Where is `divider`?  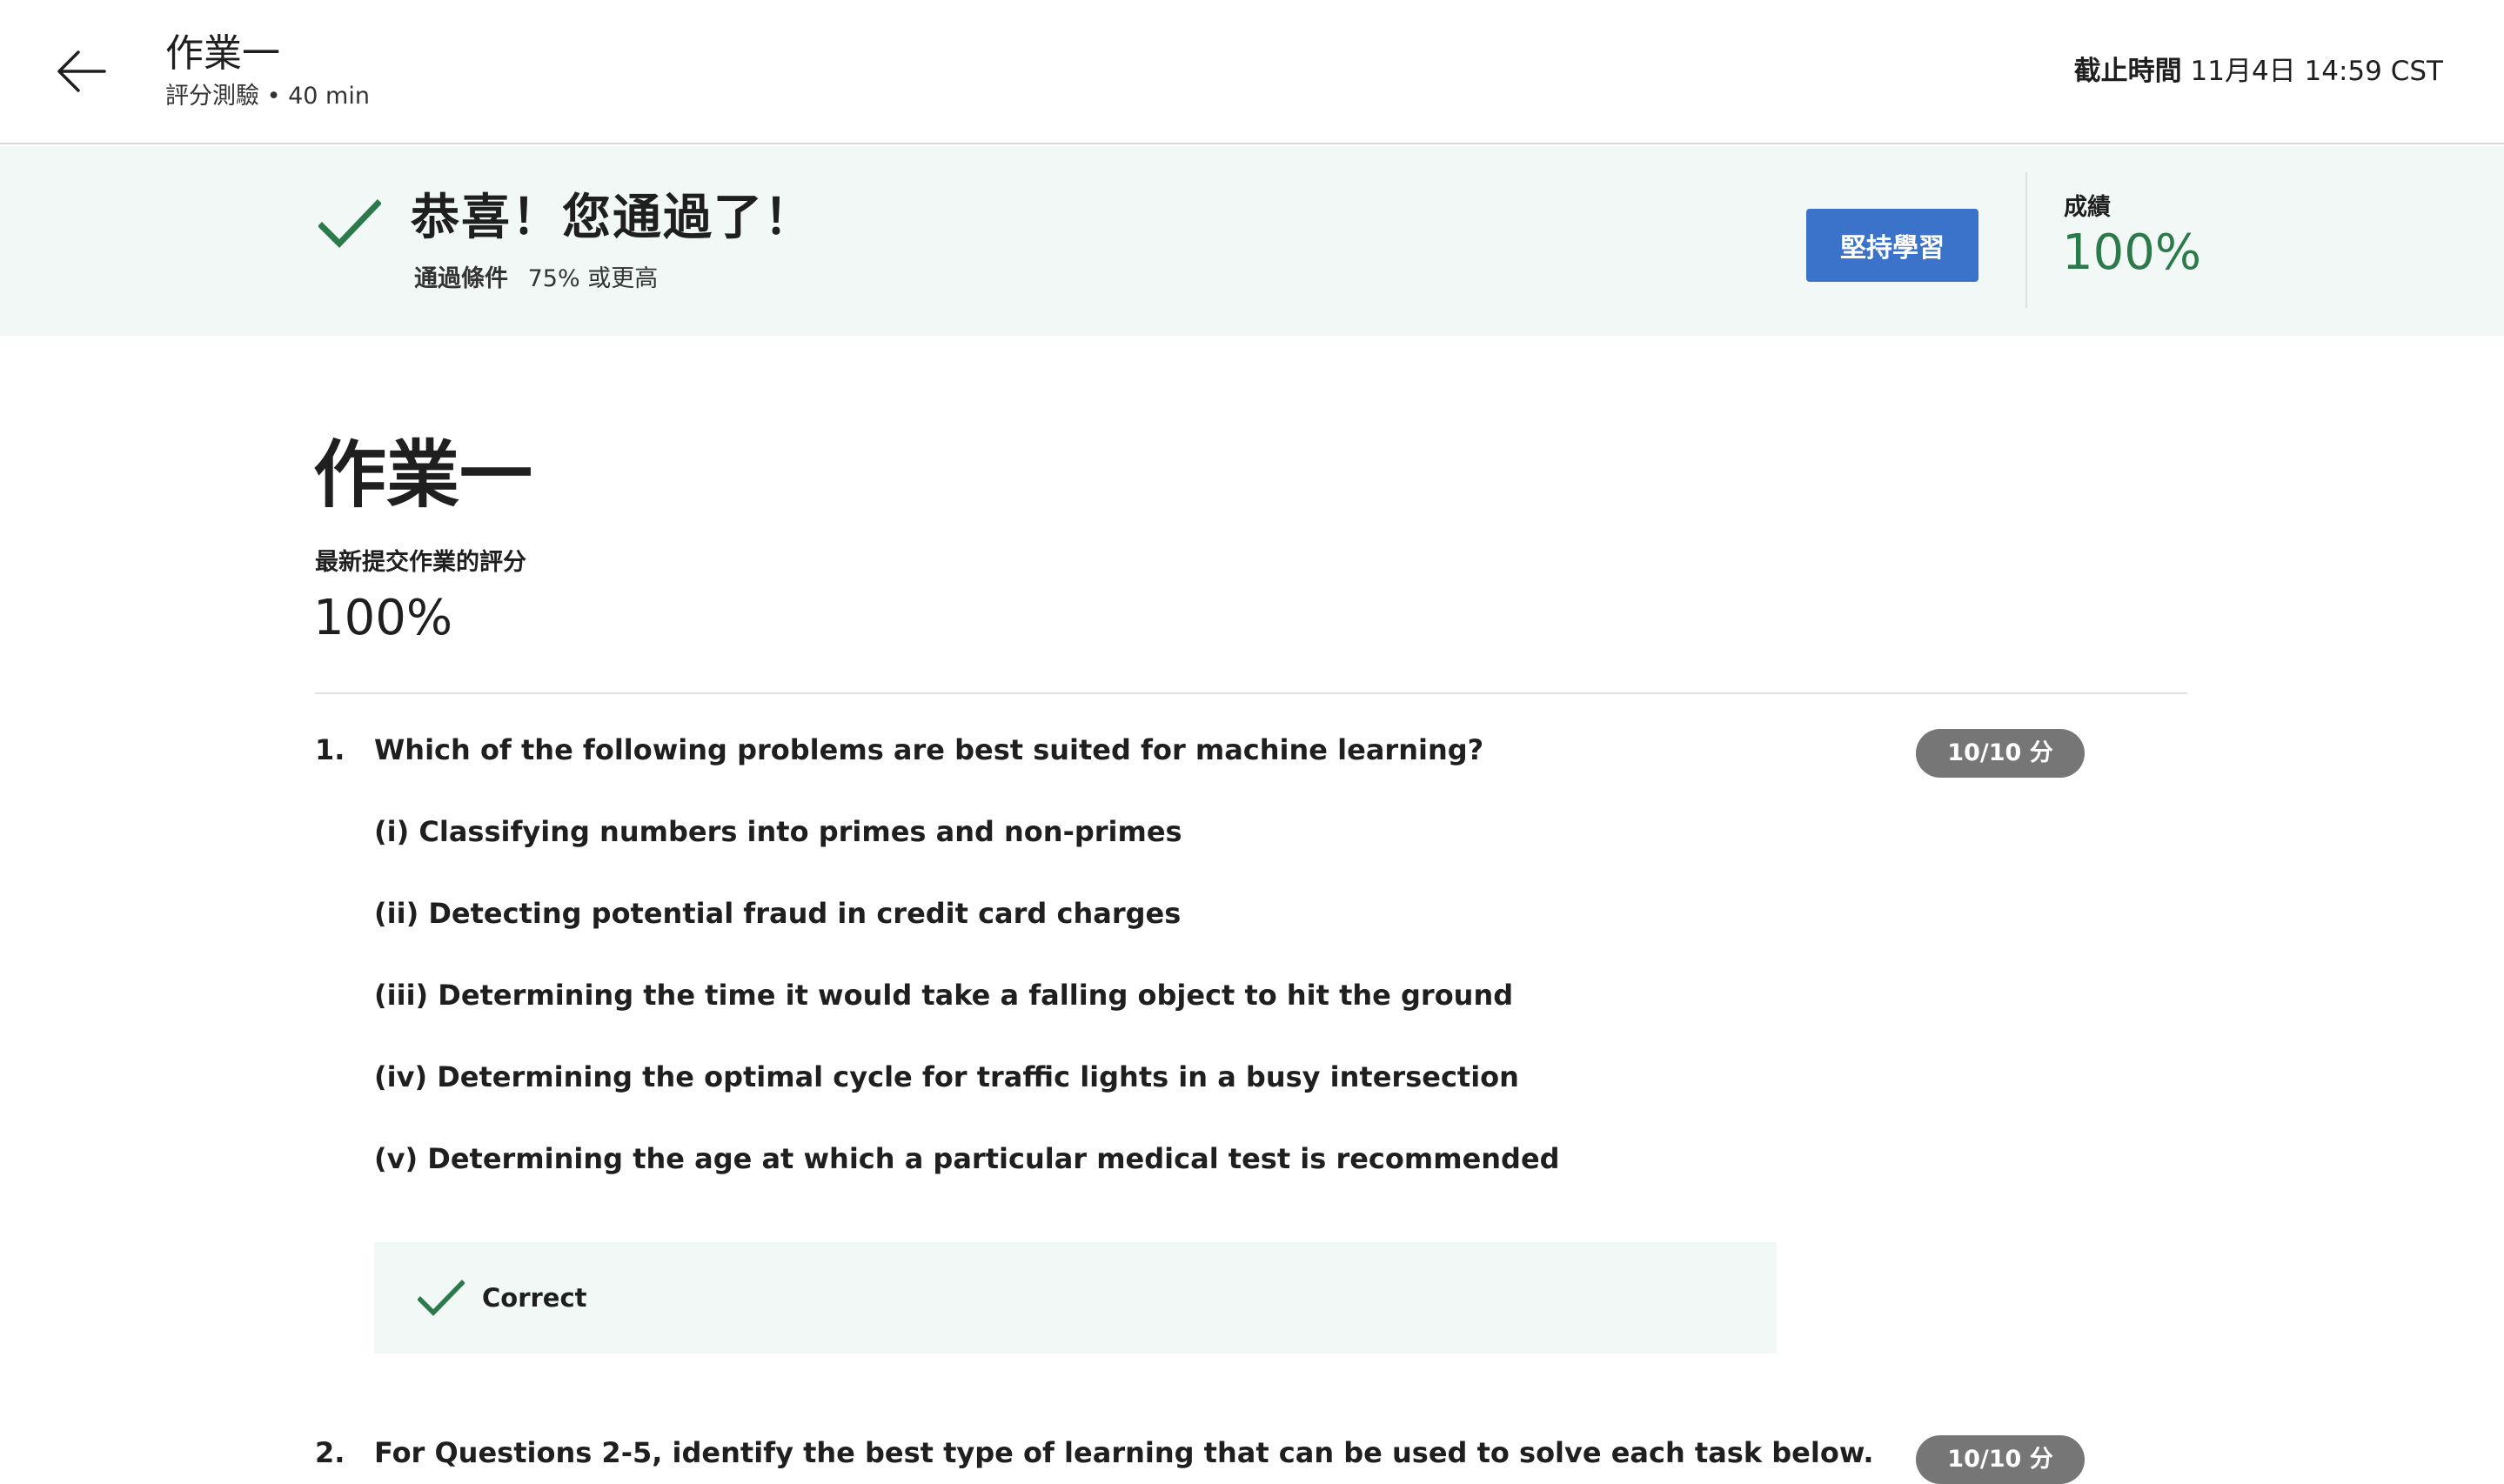
divider is located at coordinates (1251, 693).